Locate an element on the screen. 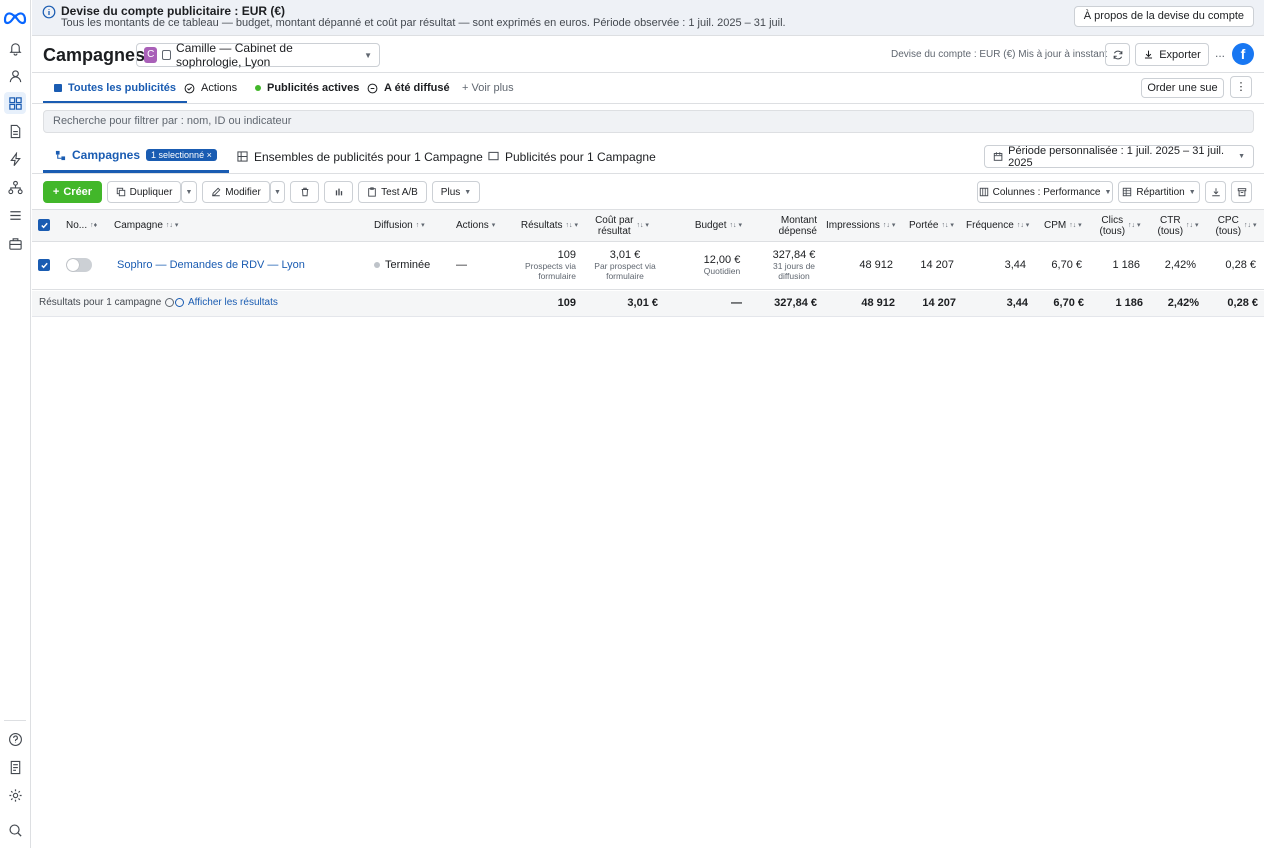  create-button: + Créer is located at coordinates (72, 192).